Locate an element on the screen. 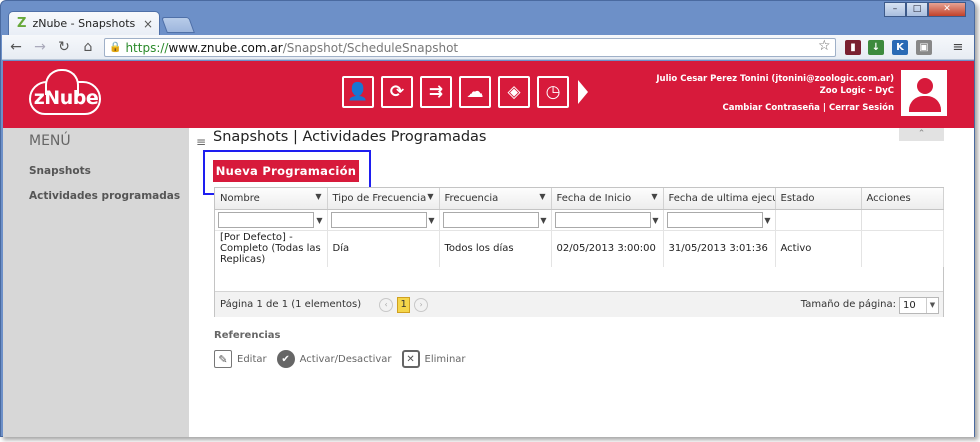 This screenshot has height=442, width=980. browser-menu-icon: ≡ is located at coordinates (958, 47).